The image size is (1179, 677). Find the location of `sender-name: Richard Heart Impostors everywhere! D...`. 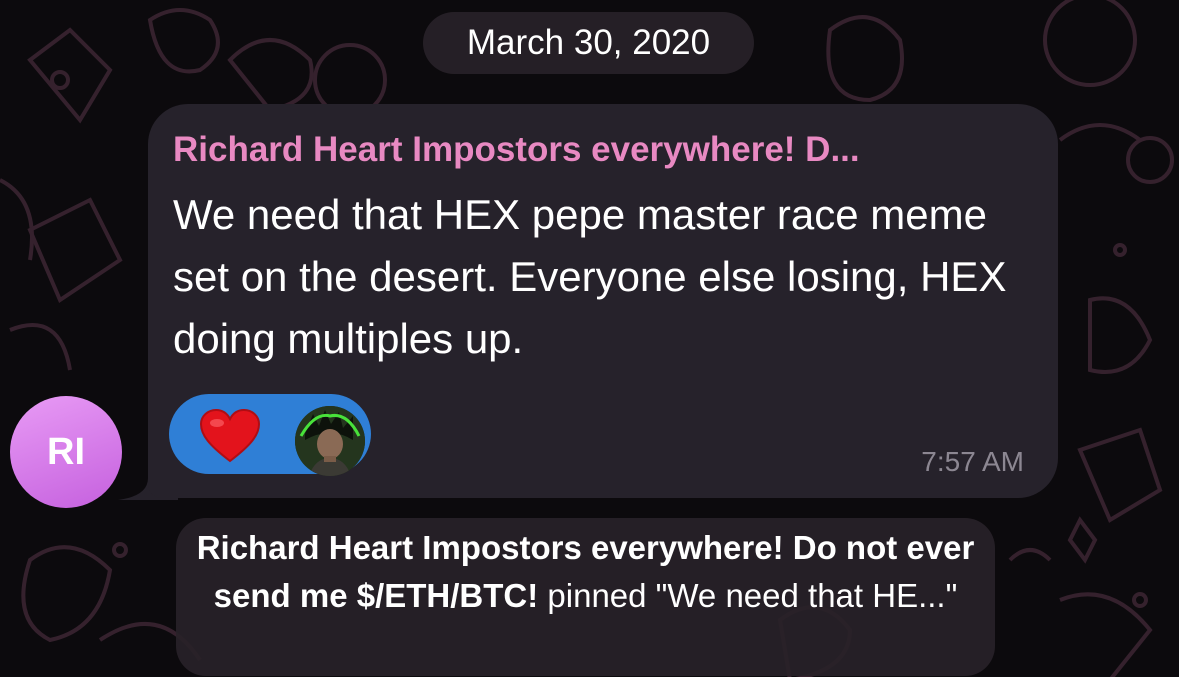

sender-name: Richard Heart Impostors everywhere! D... is located at coordinates (593, 150).